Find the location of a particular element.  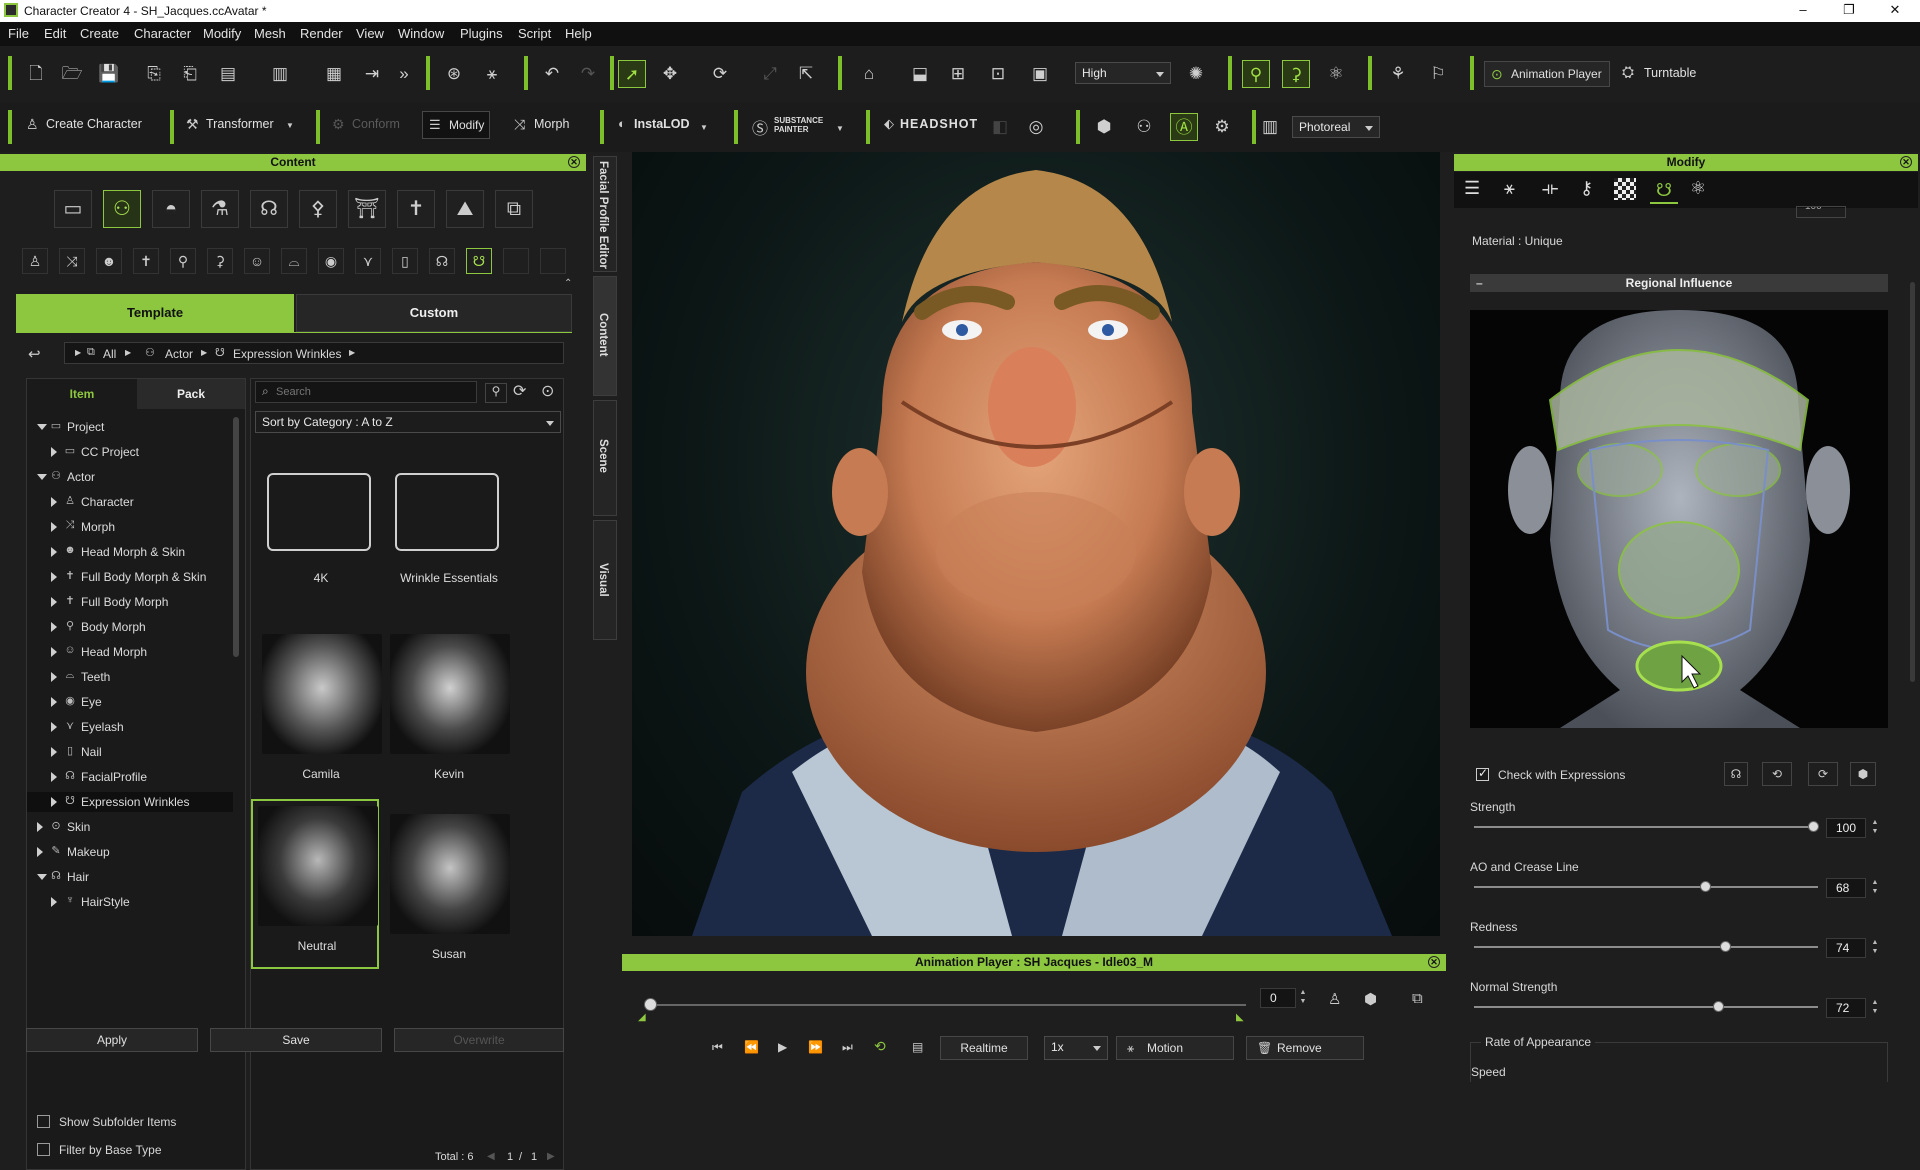

ik-toggle-icon: ⚳ is located at coordinates (1296, 74).